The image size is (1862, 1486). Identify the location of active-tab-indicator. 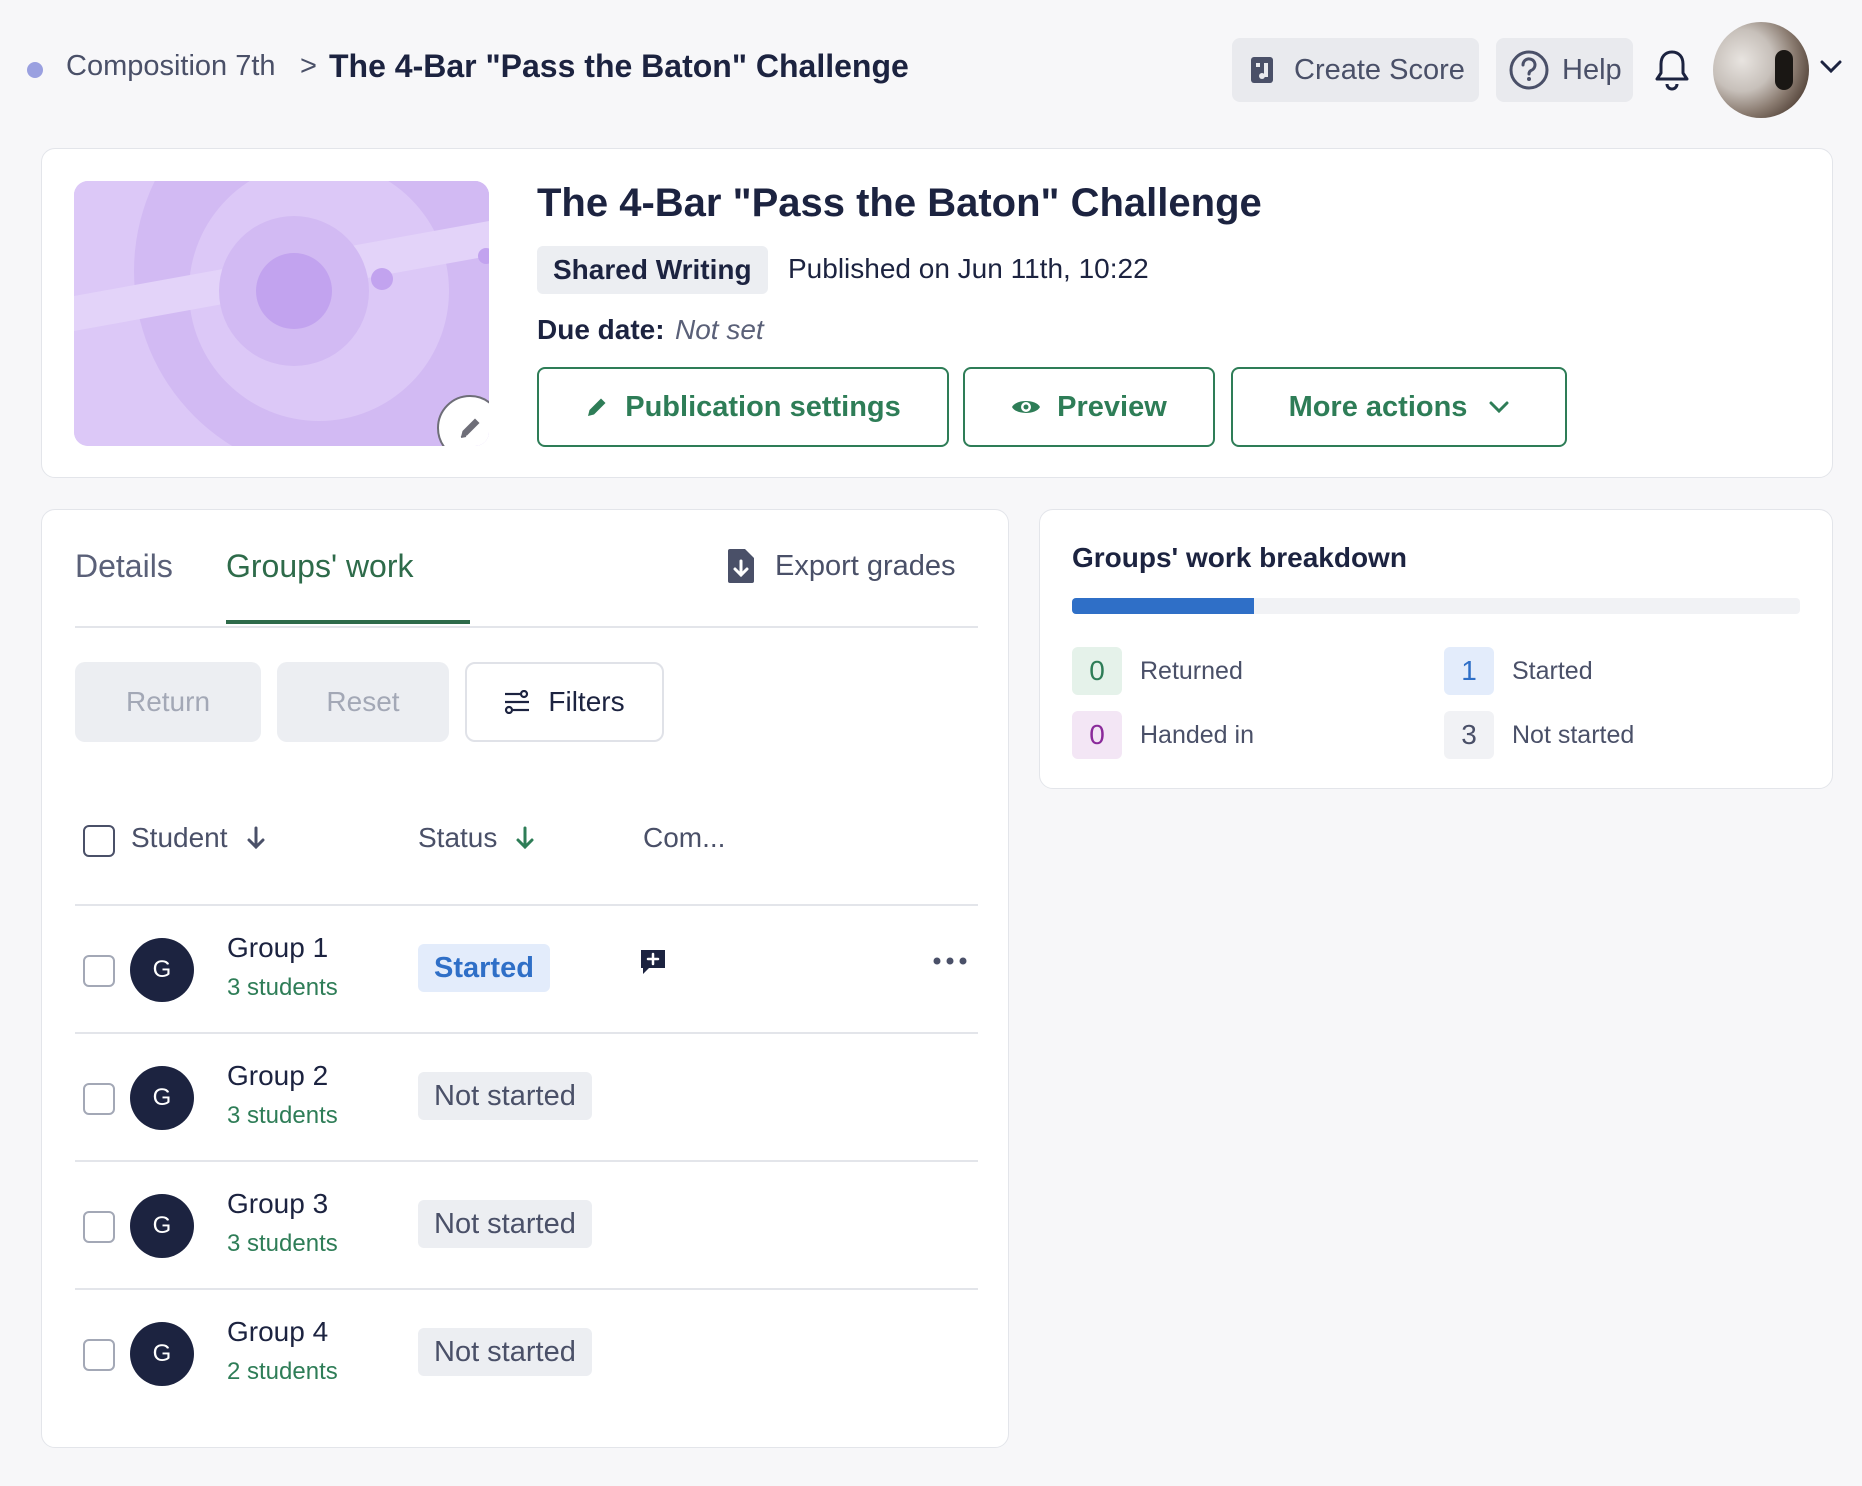
(348, 622).